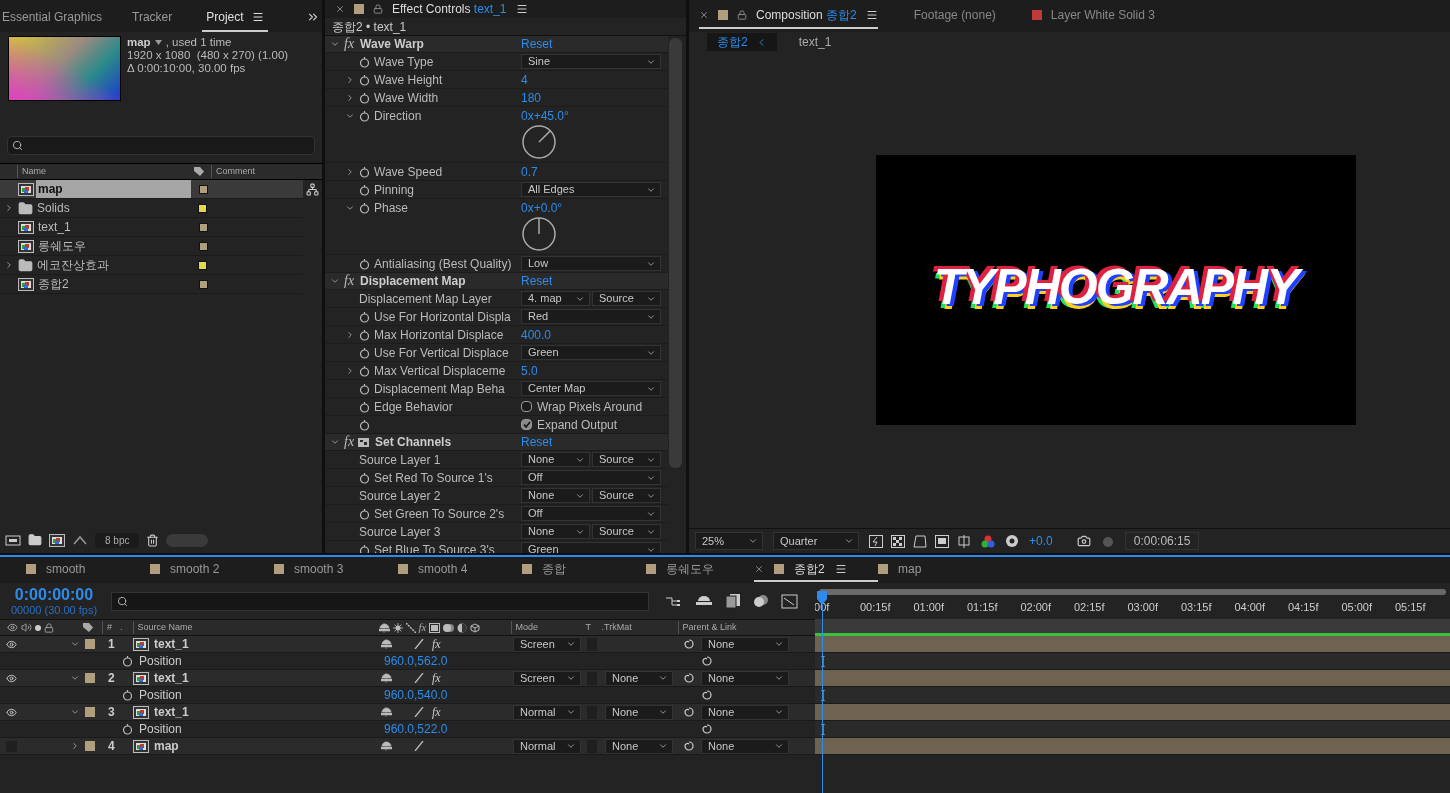 The image size is (1450, 793). Describe the element at coordinates (542, 207) in the screenshot. I see `value-field: 0x+0.0°` at that location.